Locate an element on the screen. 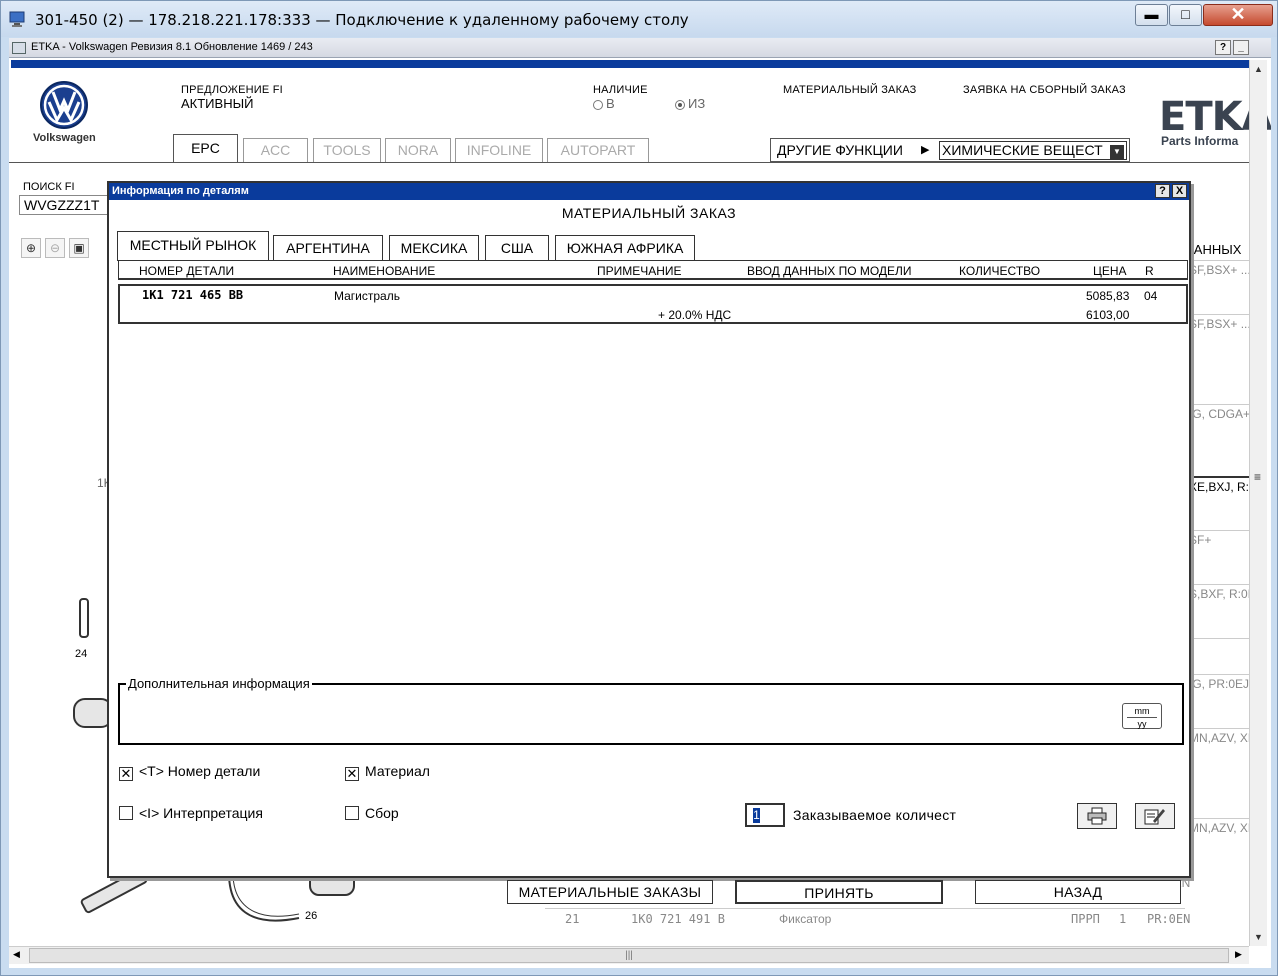 The width and height of the screenshot is (1278, 976). zoom-out-icon: ⊖ is located at coordinates (55, 248).